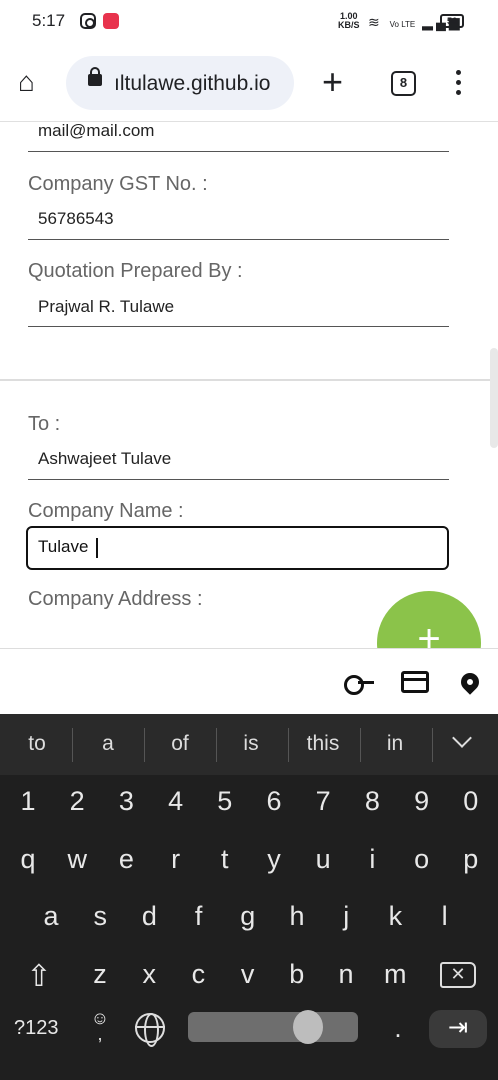 The image size is (498, 1080). Describe the element at coordinates (346, 974) in the screenshot. I see `key-n: n` at that location.